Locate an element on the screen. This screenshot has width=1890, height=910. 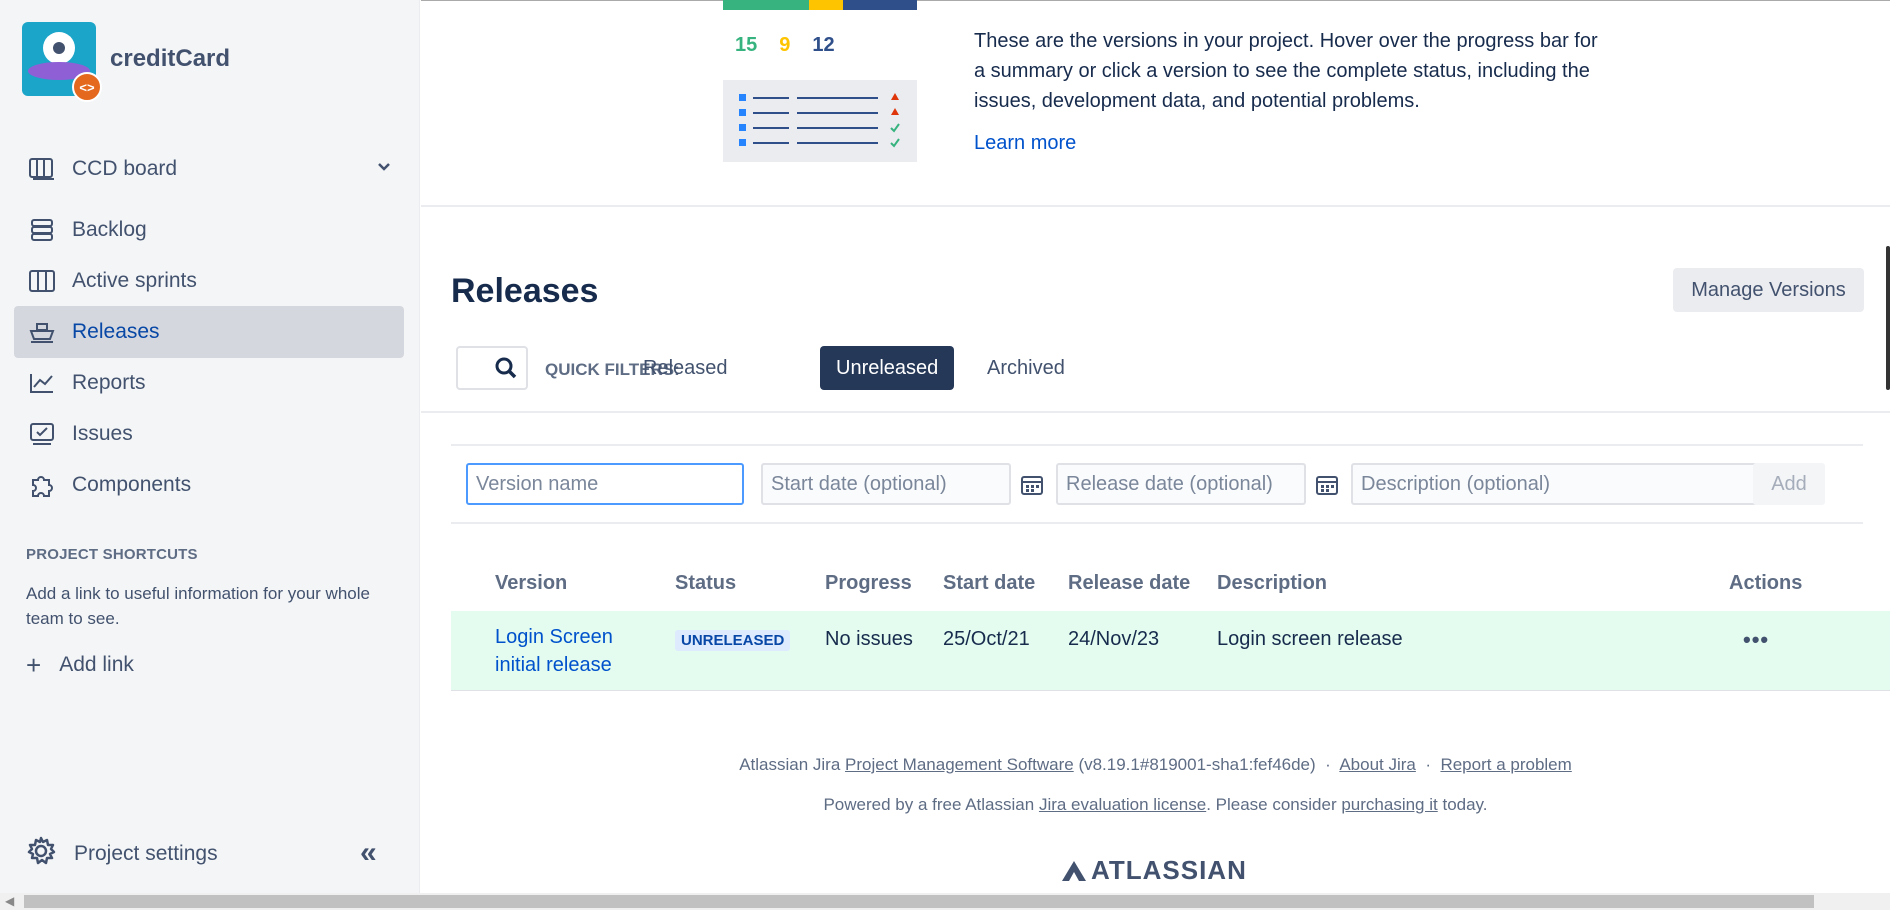
atlassian-logo: ATLASSIAN is located at coordinates (1154, 870).